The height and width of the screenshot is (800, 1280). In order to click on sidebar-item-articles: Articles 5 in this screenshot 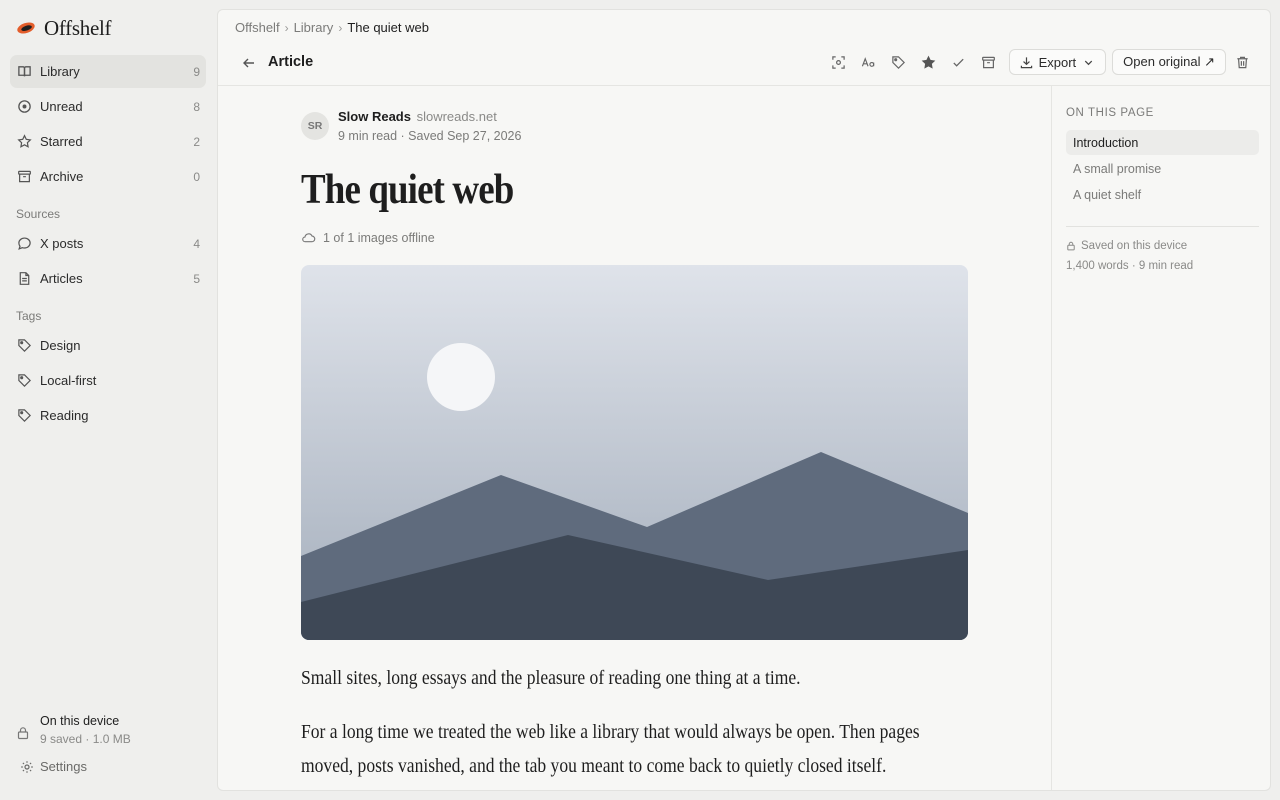, I will do `click(108, 278)`.